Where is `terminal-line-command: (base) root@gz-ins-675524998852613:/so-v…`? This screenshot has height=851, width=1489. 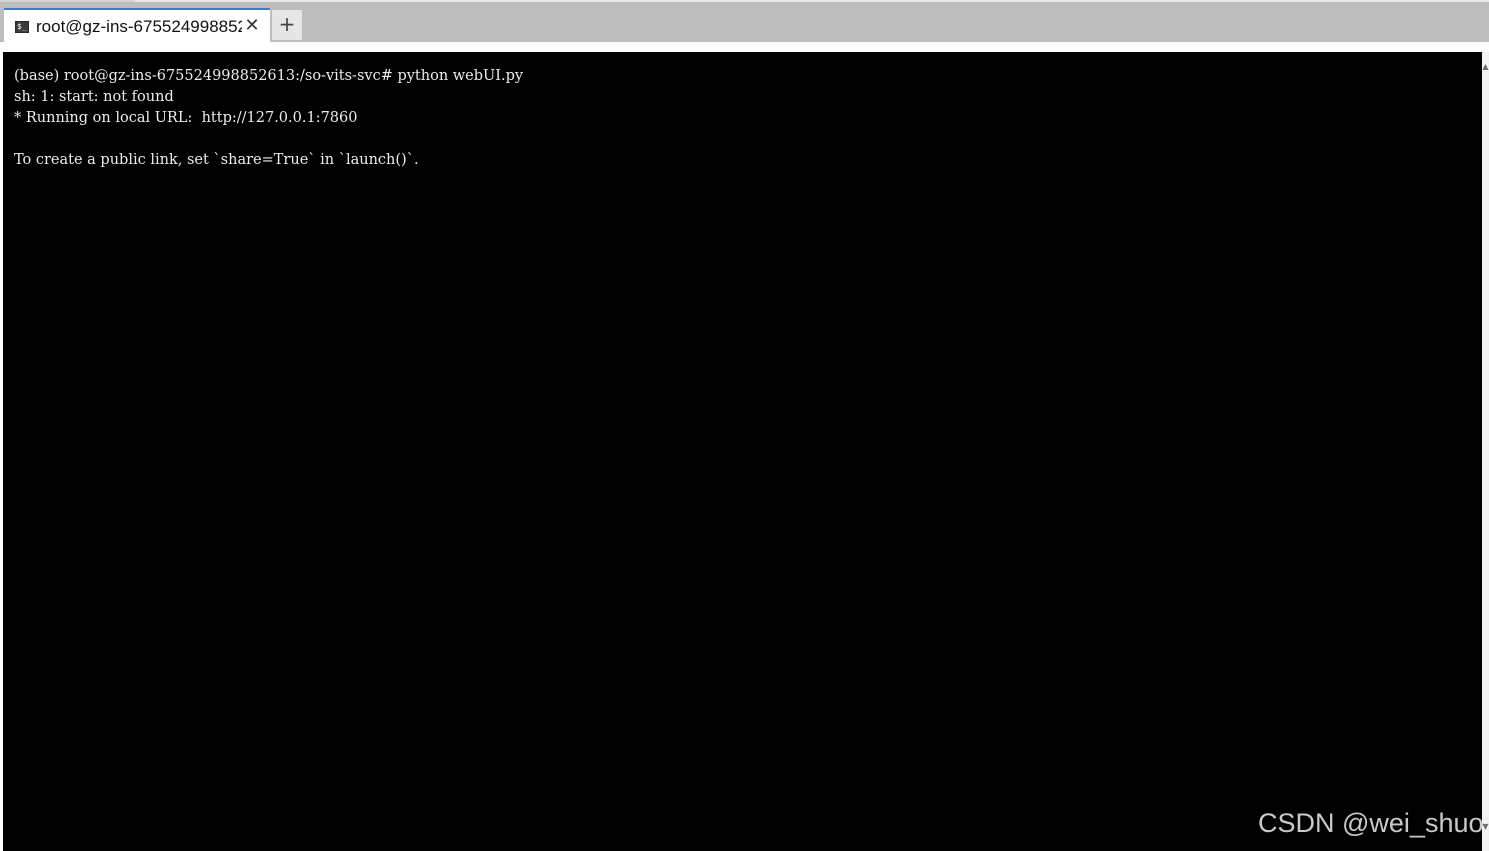 terminal-line-command: (base) root@gz-ins-675524998852613:/so-v… is located at coordinates (269, 76).